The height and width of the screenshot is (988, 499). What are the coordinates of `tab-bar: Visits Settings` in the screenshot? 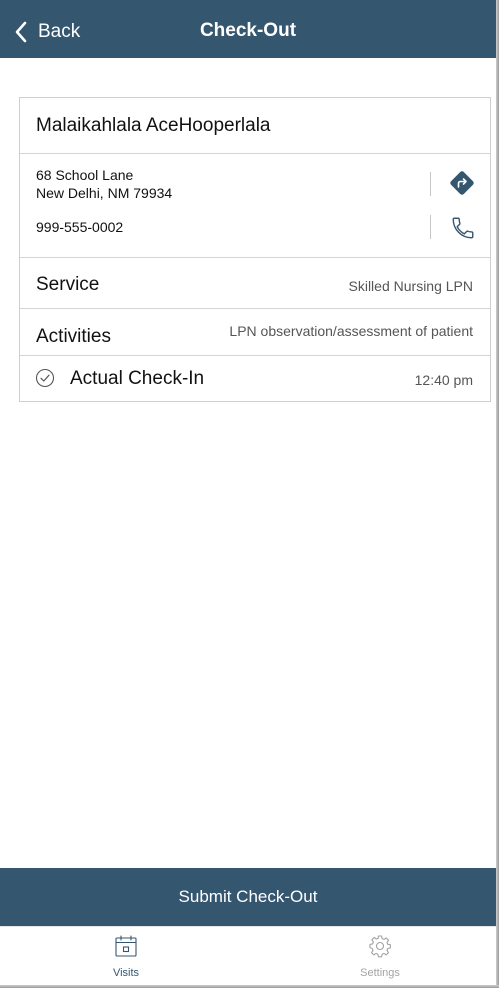 It's located at (248, 956).